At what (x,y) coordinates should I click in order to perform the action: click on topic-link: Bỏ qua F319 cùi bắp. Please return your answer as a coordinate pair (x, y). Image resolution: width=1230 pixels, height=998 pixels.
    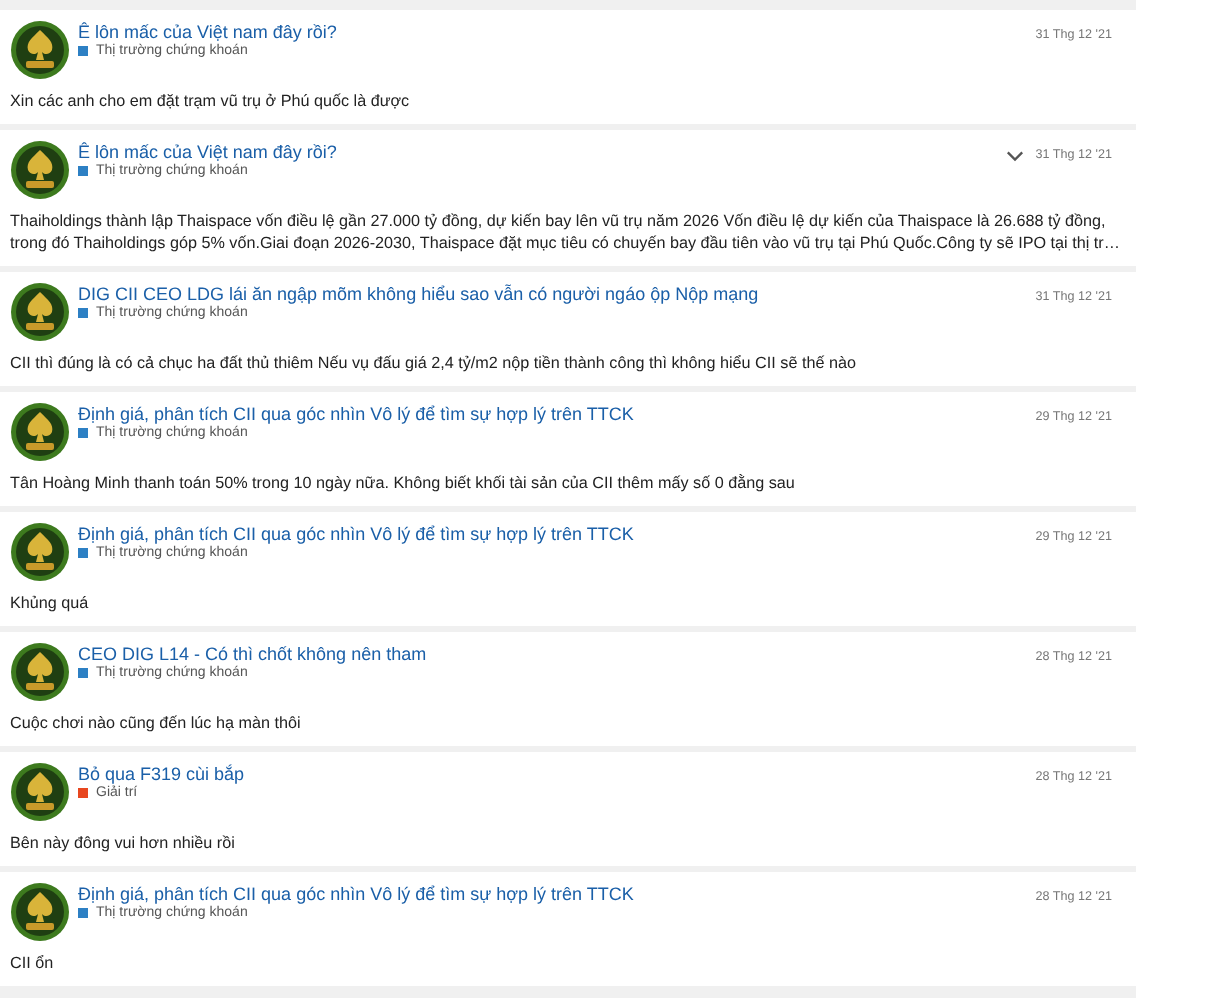
    Looking at the image, I should click on (553, 774).